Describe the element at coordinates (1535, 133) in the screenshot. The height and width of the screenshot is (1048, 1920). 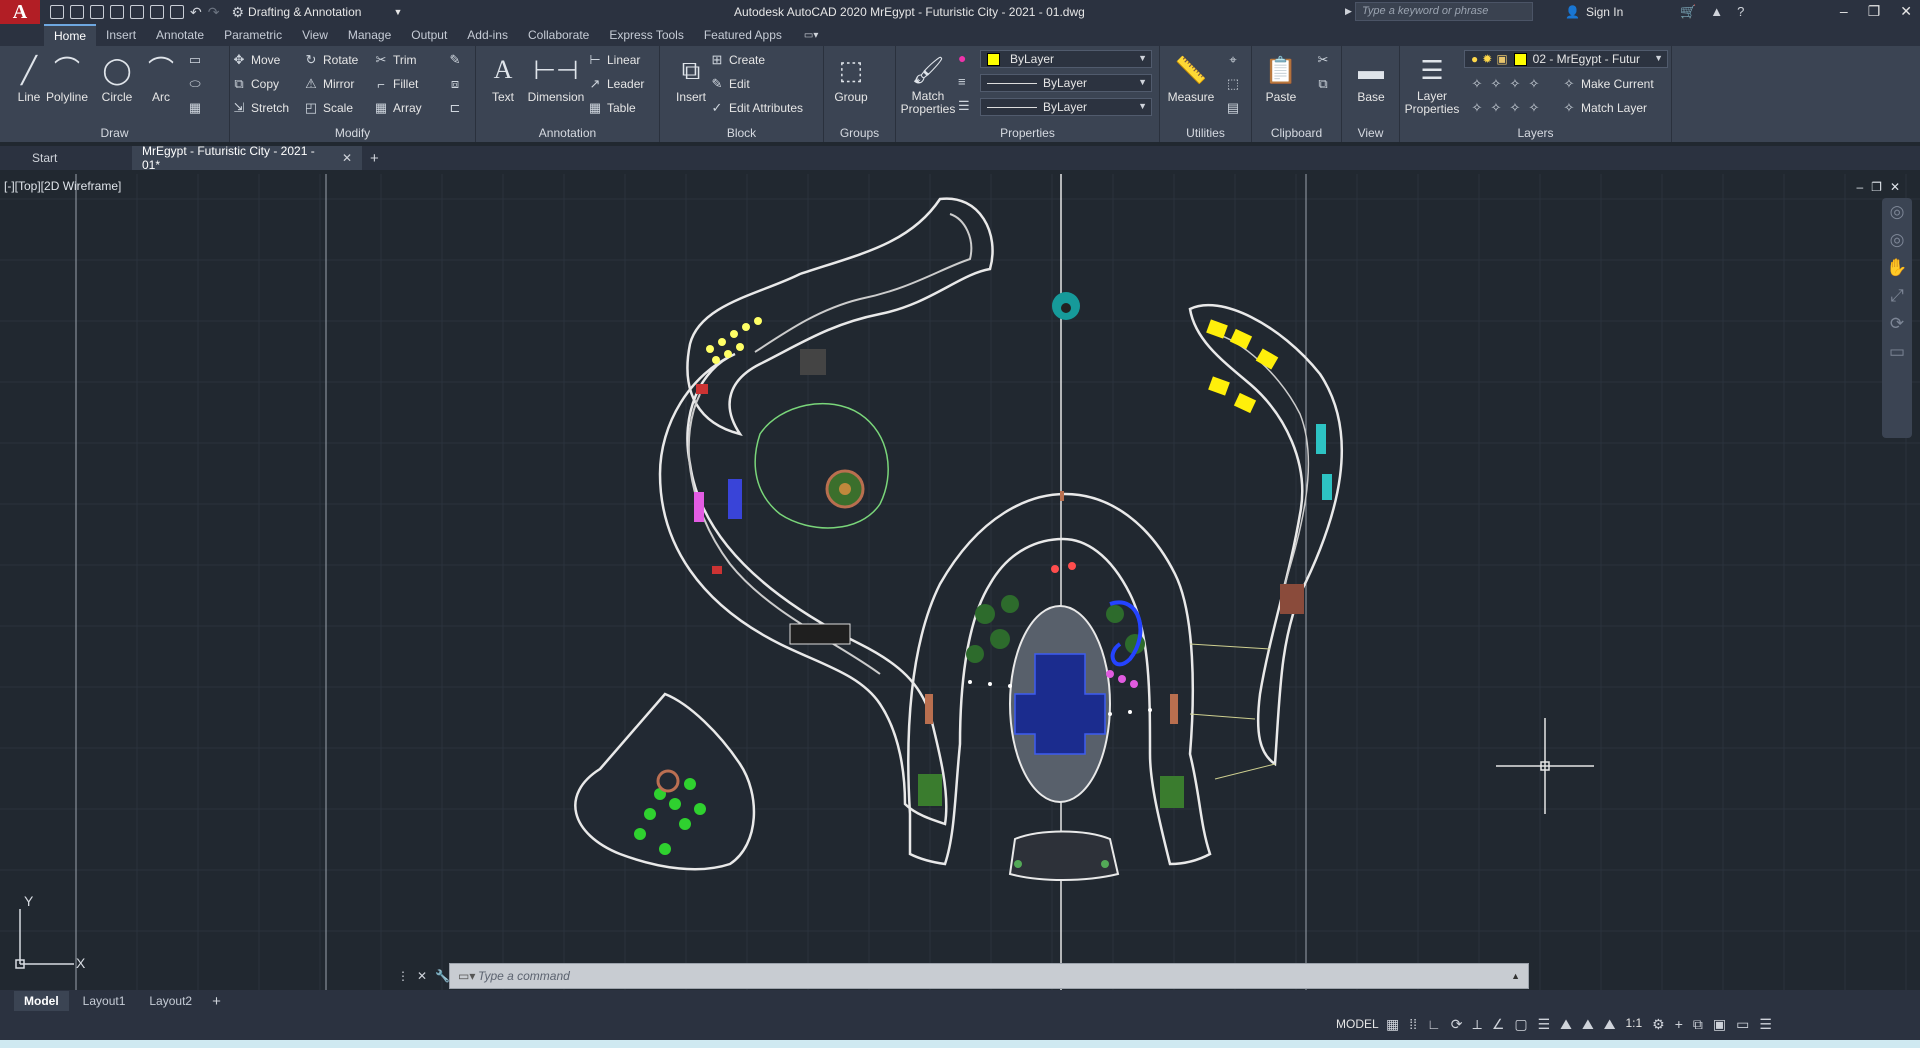
I see `panel-title-layers: Layers` at that location.